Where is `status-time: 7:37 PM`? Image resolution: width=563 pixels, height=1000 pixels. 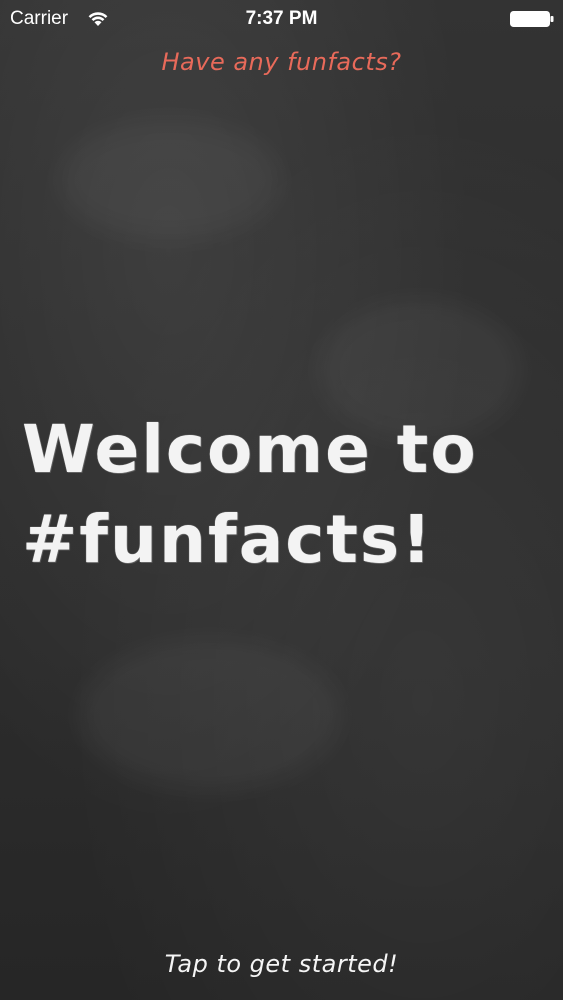 status-time: 7:37 PM is located at coordinates (281, 18).